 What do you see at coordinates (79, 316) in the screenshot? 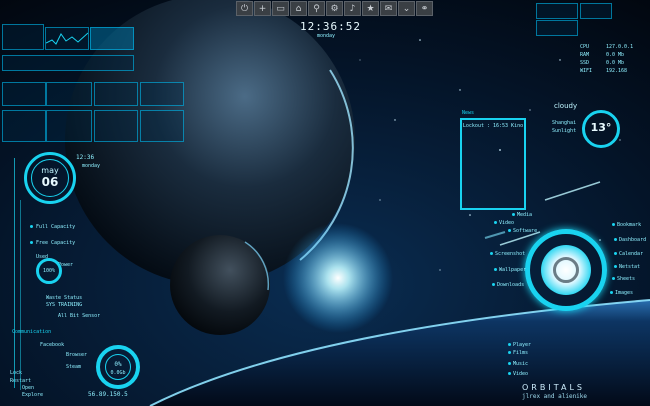
I see `all-bit-sensor: All Bit Sensor` at bounding box center [79, 316].